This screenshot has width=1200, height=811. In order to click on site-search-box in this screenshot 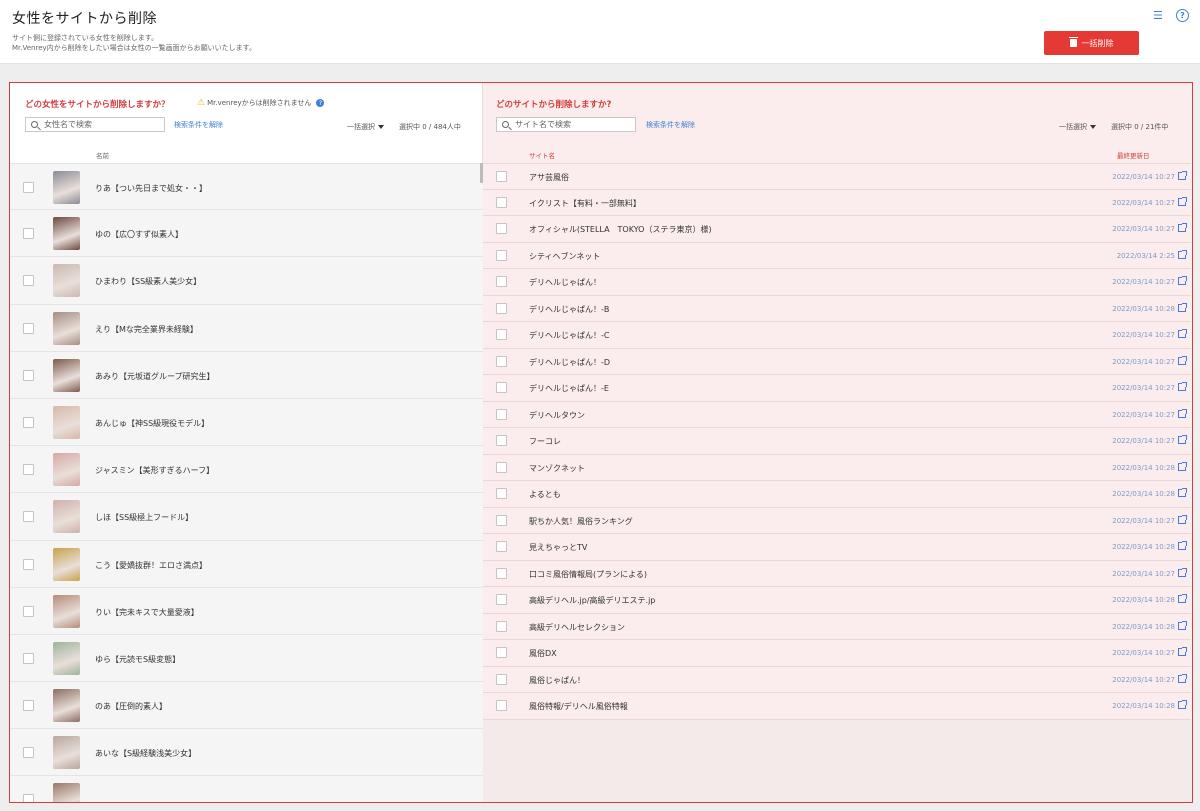, I will do `click(566, 124)`.